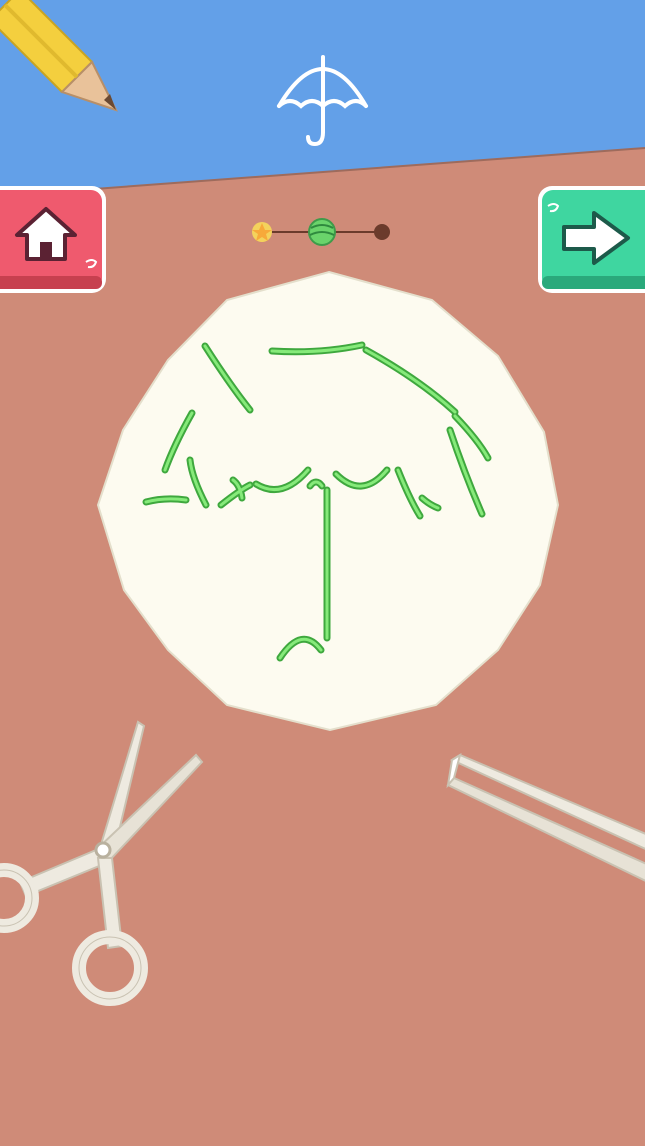 This screenshot has width=645, height=1146. Describe the element at coordinates (382, 232) in the screenshot. I see `dot-icon` at that location.